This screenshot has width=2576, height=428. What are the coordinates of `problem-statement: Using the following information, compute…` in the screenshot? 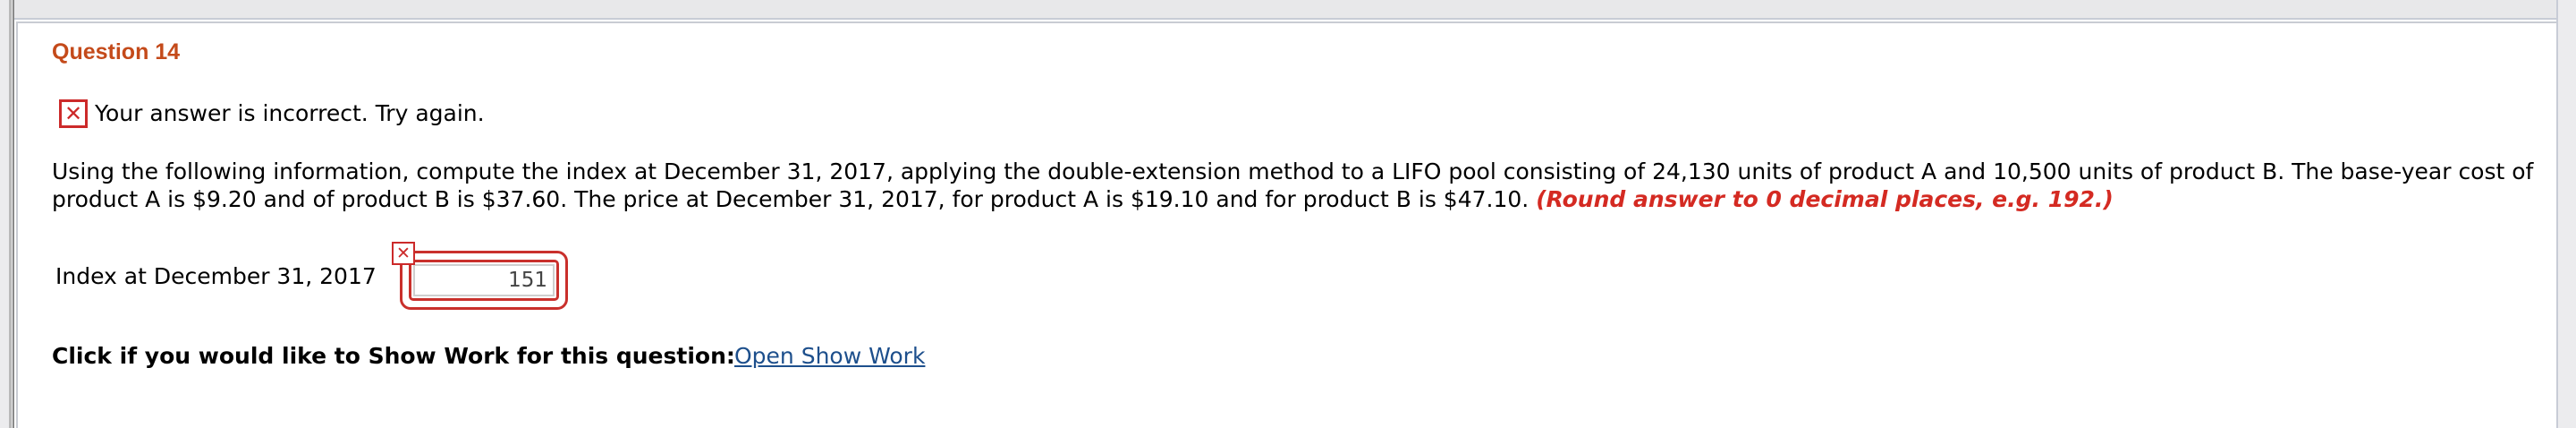 It's located at (1293, 185).